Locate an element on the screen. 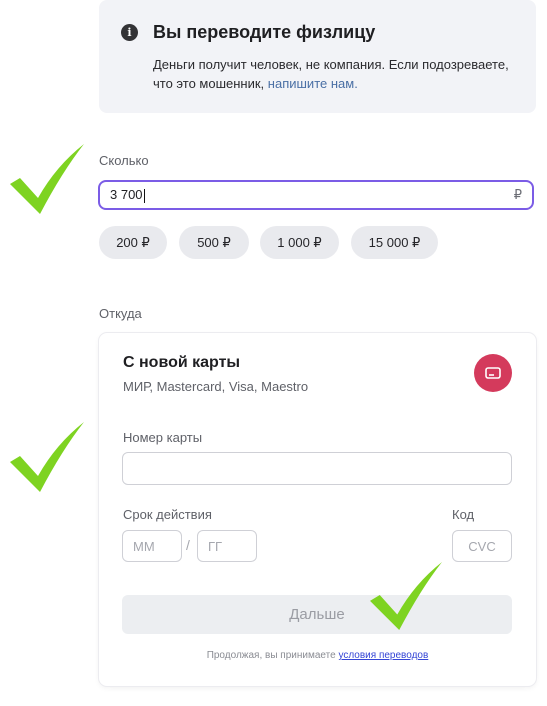  terms-link: условия переводов is located at coordinates (383, 655).